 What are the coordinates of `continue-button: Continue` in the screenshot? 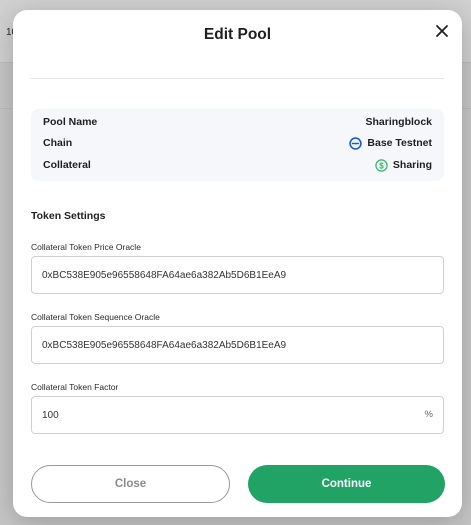 It's located at (346, 484).